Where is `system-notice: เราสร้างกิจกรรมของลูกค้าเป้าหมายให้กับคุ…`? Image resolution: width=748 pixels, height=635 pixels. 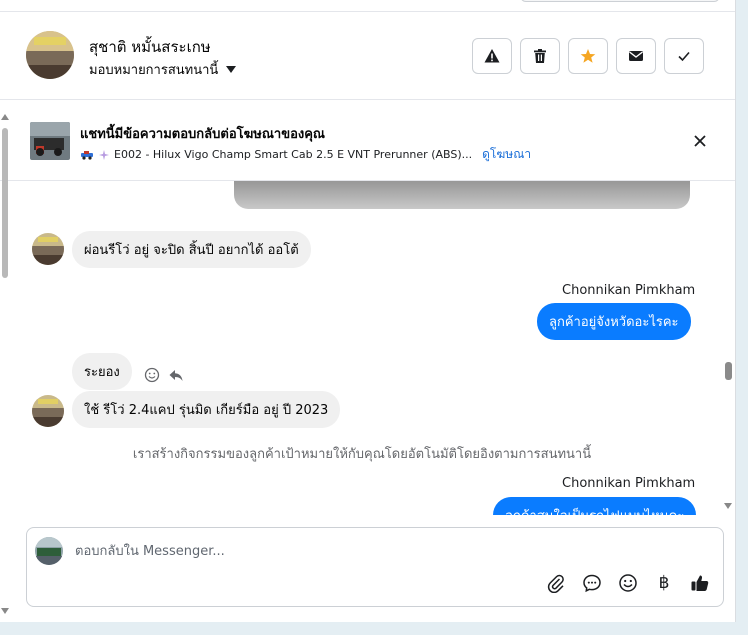
system-notice: เราสร้างกิจกรรมของลูกค้าเป้าหมายให้กับคุ… is located at coordinates (362, 454).